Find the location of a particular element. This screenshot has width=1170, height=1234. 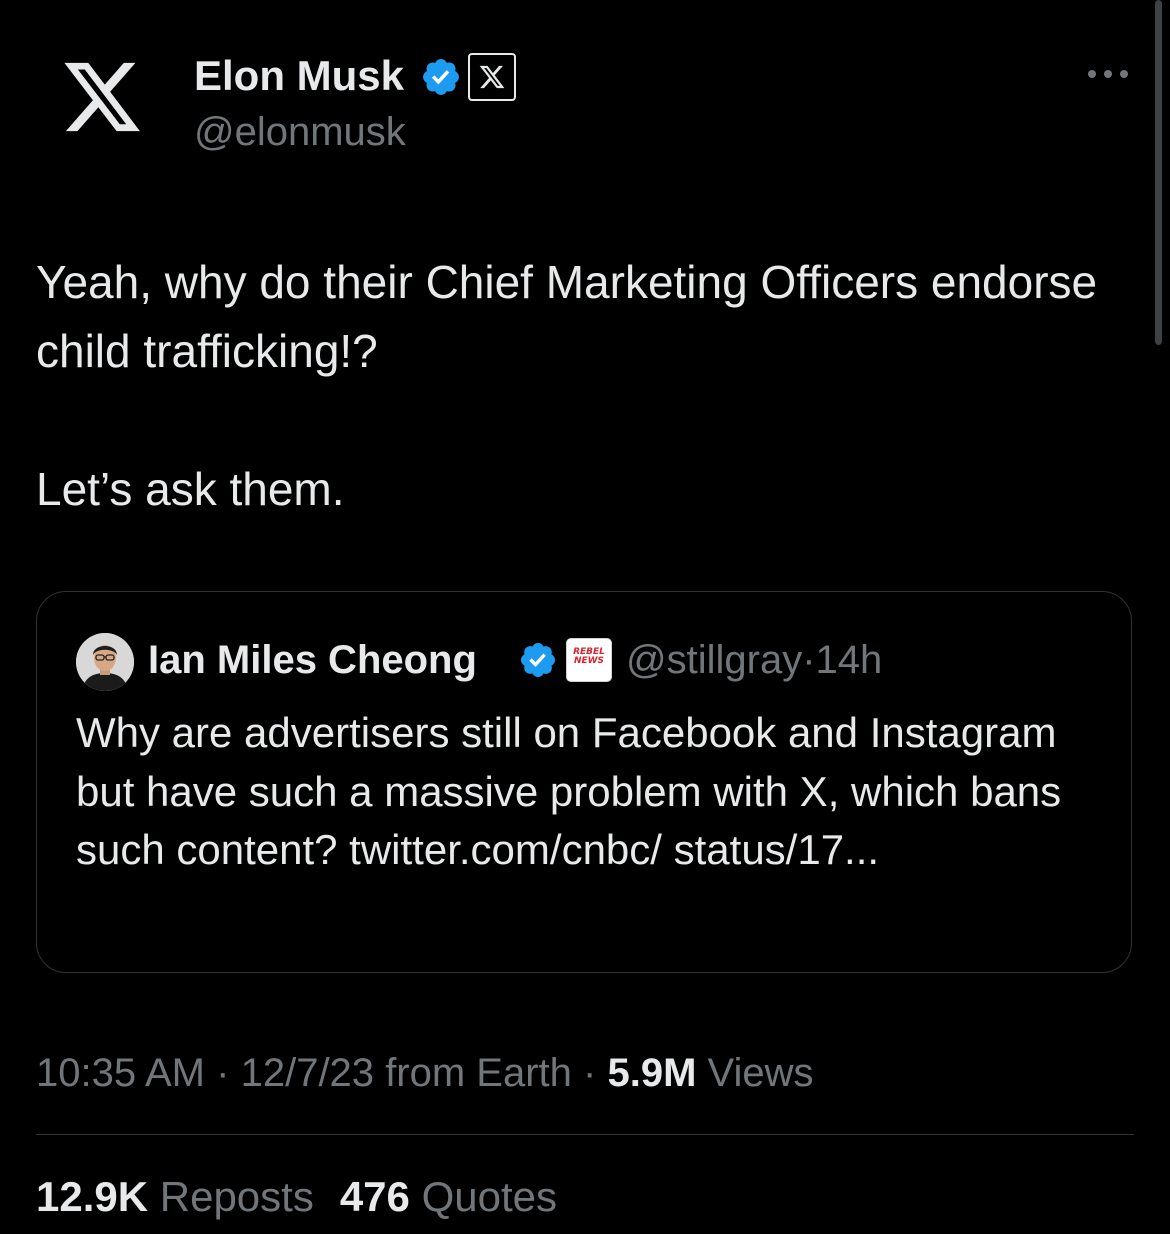

quotes-count: 476 is located at coordinates (374, 1196).